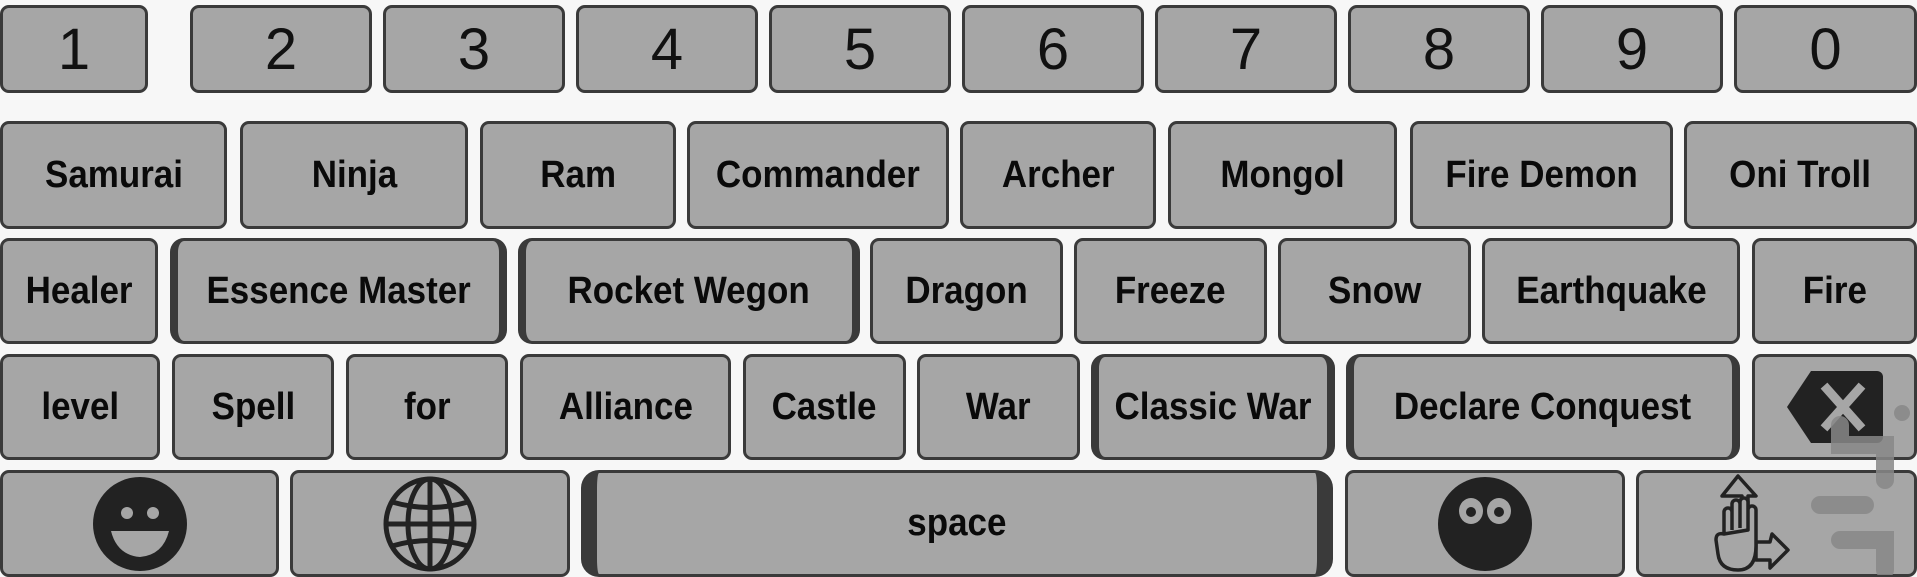  I want to click on key-label: 5, so click(860, 49).